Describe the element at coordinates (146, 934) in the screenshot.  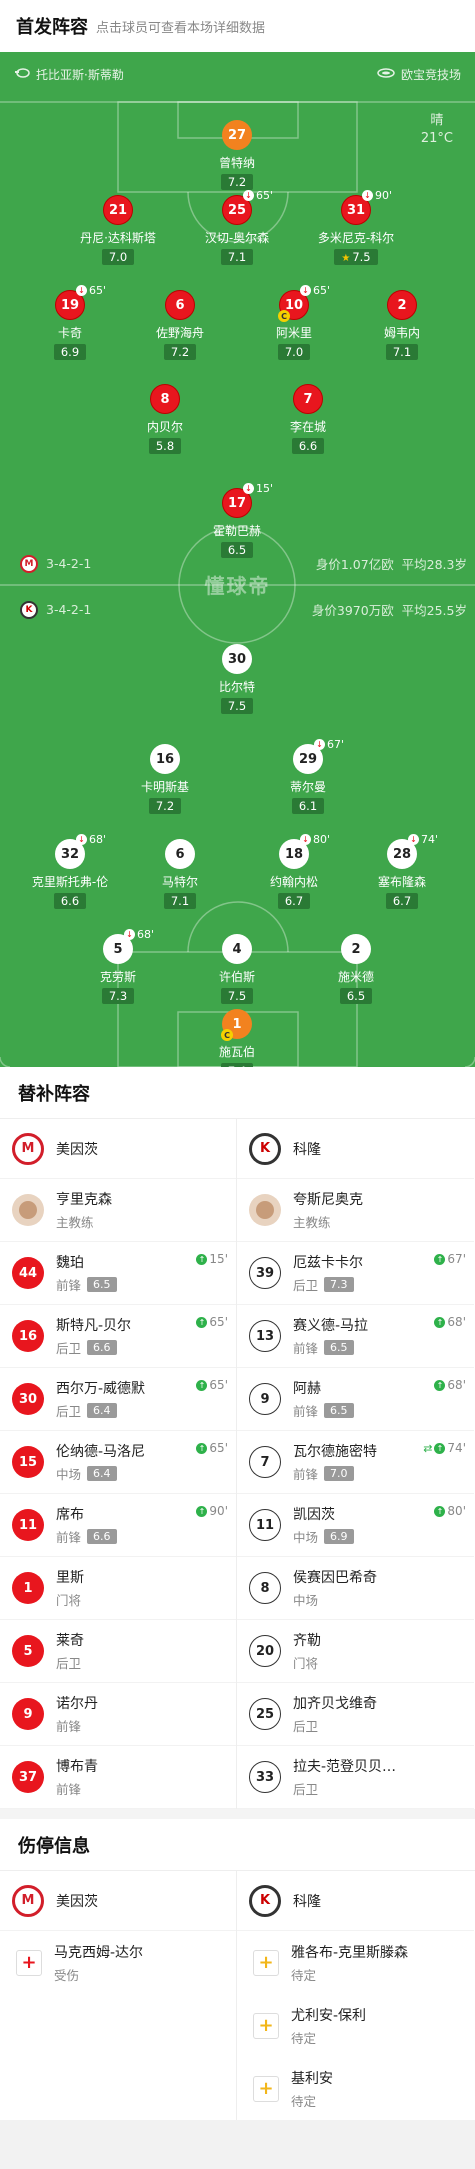
I see `sub-minute: 68'` at that location.